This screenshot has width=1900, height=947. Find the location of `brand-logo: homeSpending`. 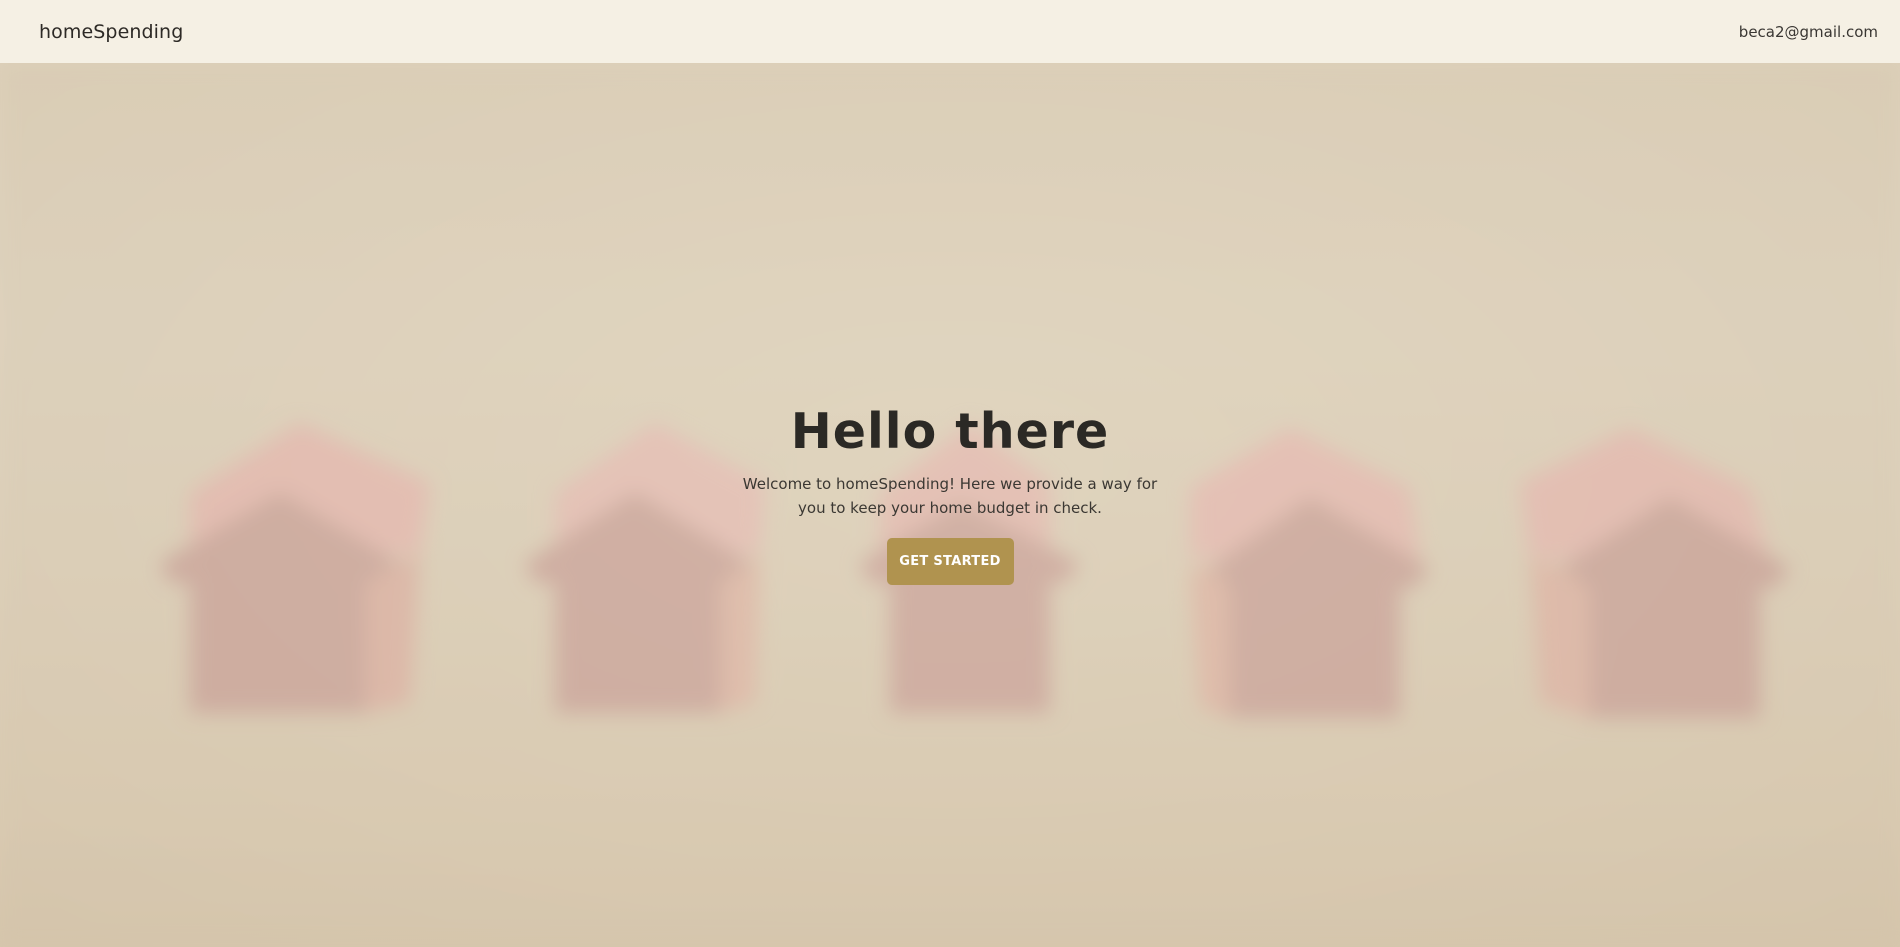

brand-logo: homeSpending is located at coordinates (111, 32).